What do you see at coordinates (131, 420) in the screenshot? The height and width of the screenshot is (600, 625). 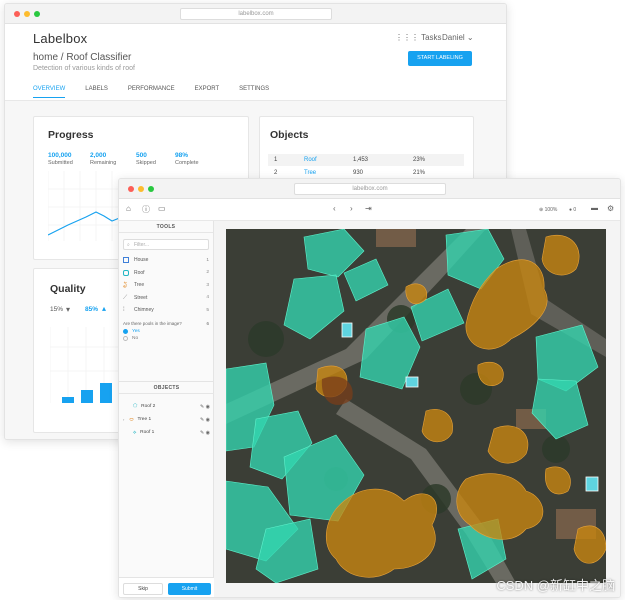 I see `freehand-icon: ⬭` at bounding box center [131, 420].